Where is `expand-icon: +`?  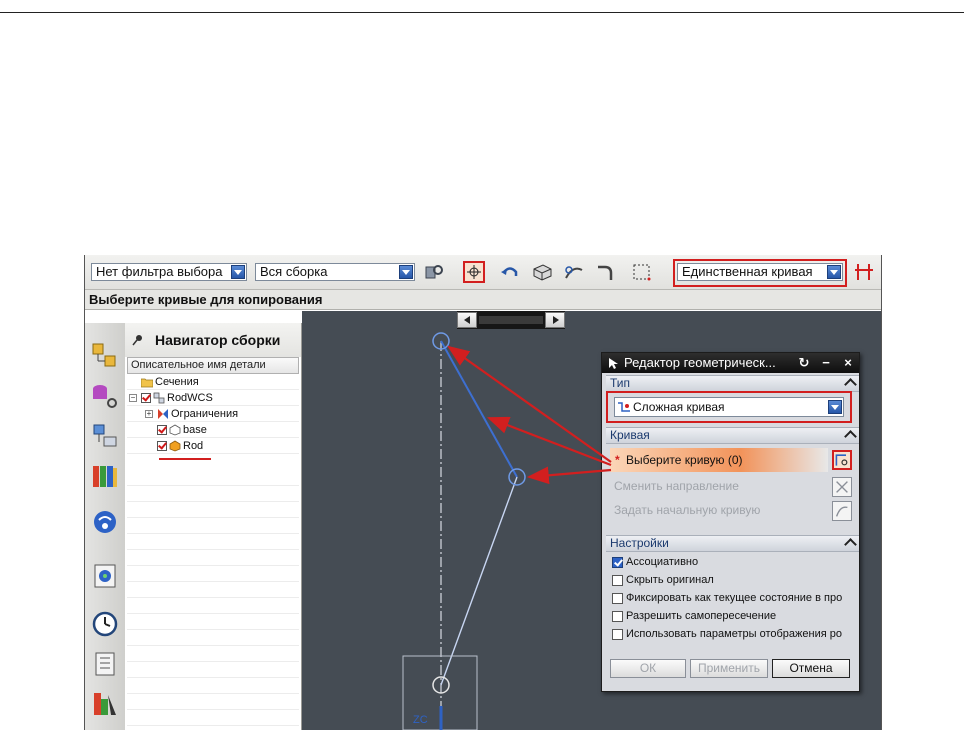
expand-icon: + is located at coordinates (149, 414).